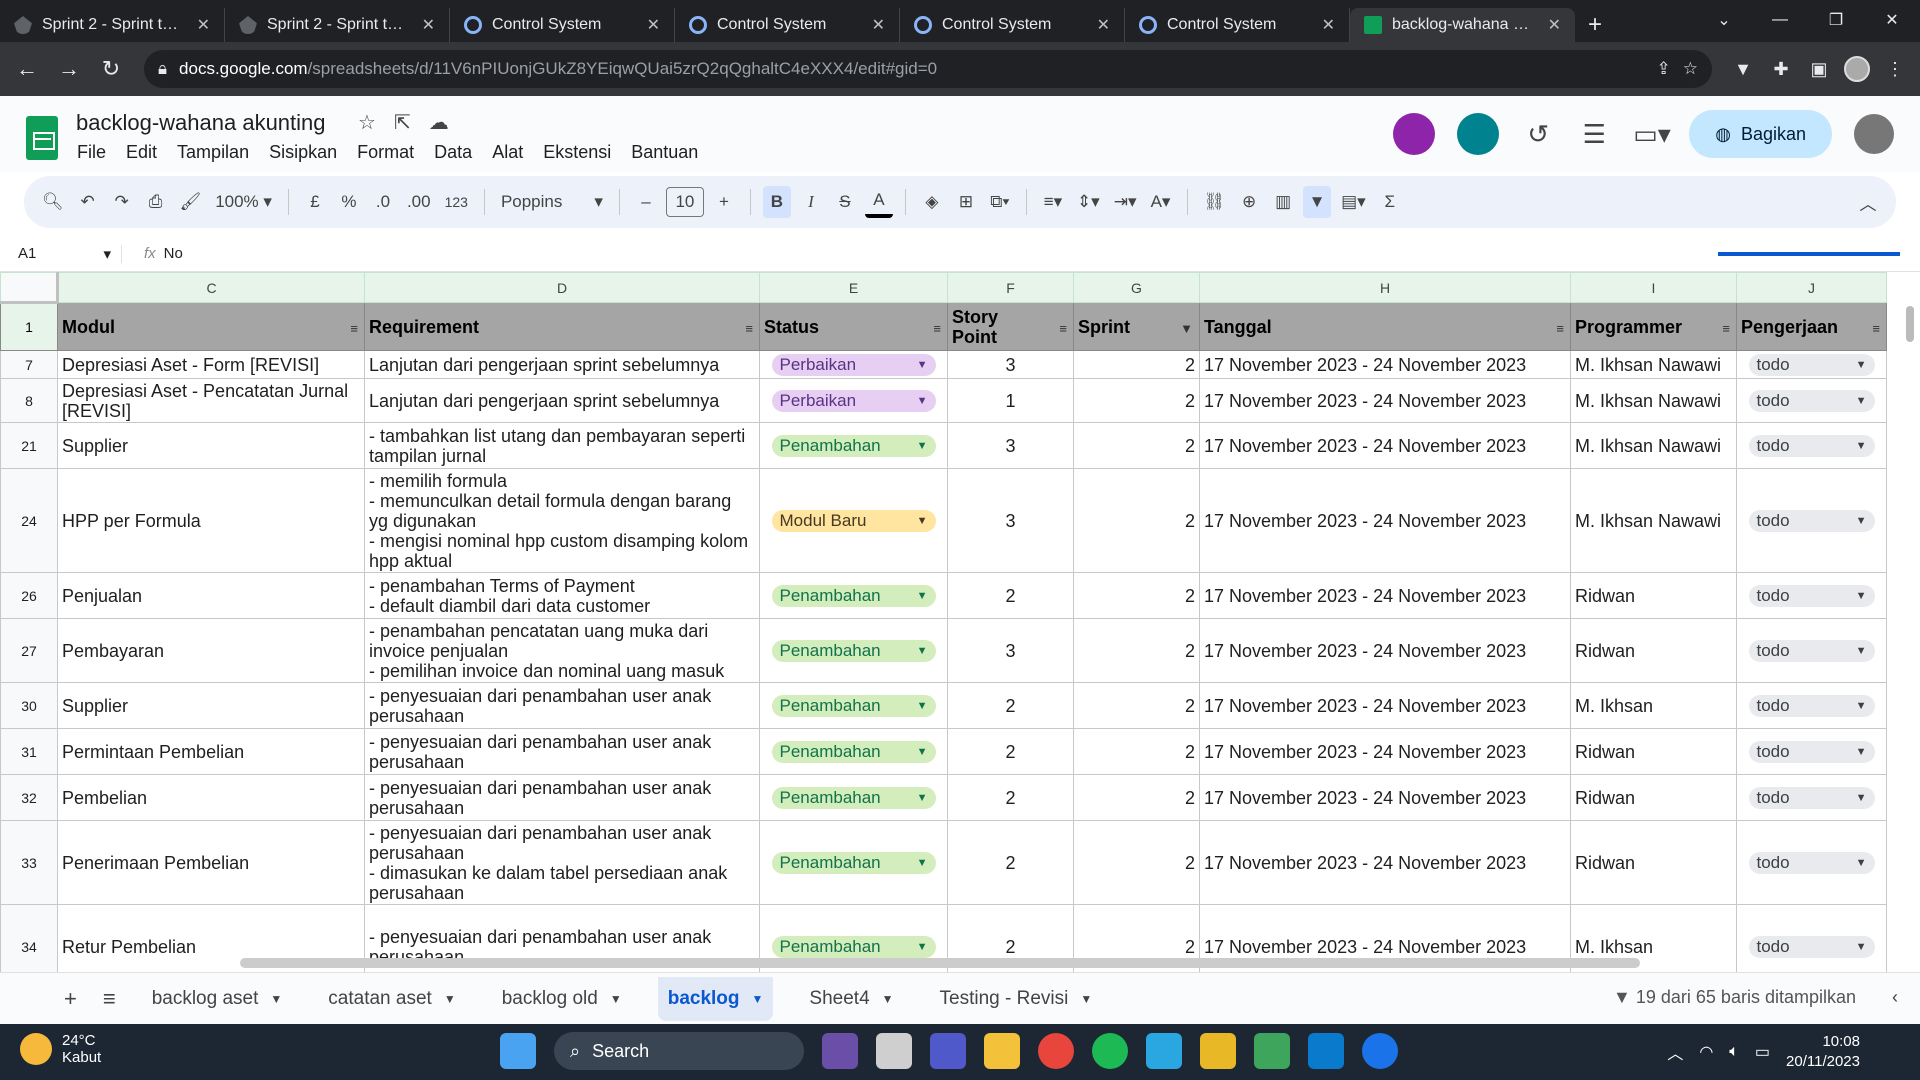 The image size is (1920, 1080). Describe the element at coordinates (111, 69) in the screenshot. I see `reload-button: ↻` at that location.